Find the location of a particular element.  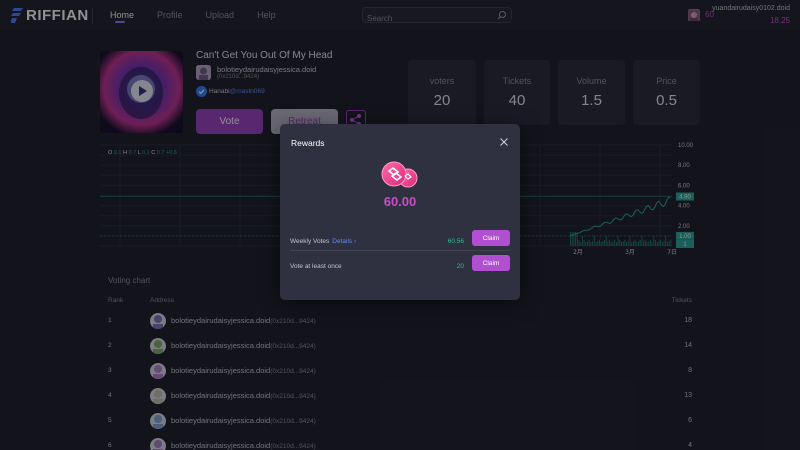

reward-value: 20 is located at coordinates (460, 266).